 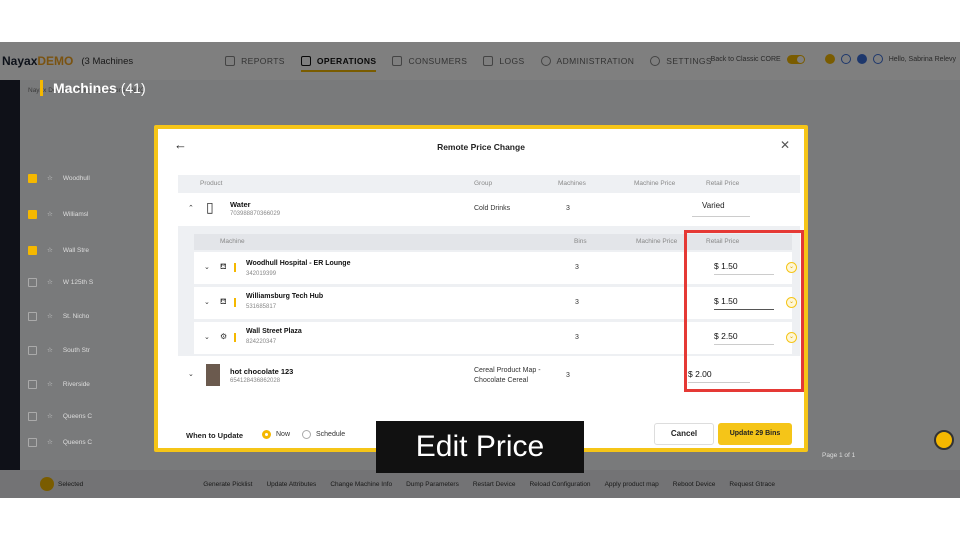 I want to click on machine-id: 531685817, so click(x=261, y=307).